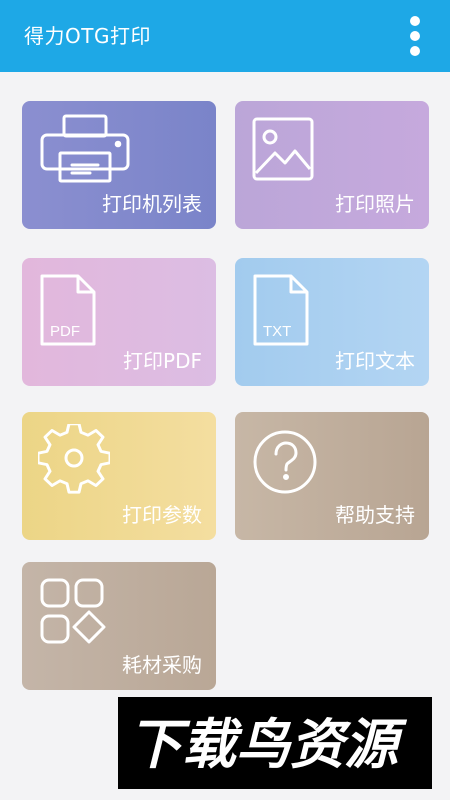 The width and height of the screenshot is (450, 800). What do you see at coordinates (119, 626) in the screenshot?
I see `tile-supplies-purchase: 耗材采购` at bounding box center [119, 626].